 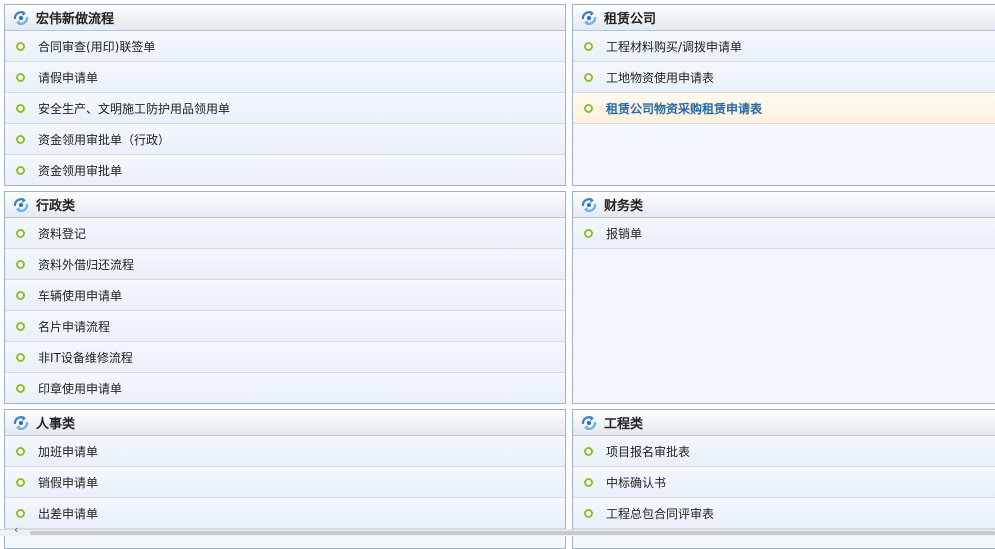 What do you see at coordinates (68, 451) in the screenshot?
I see `workflow-link-label: 加班申请单` at bounding box center [68, 451].